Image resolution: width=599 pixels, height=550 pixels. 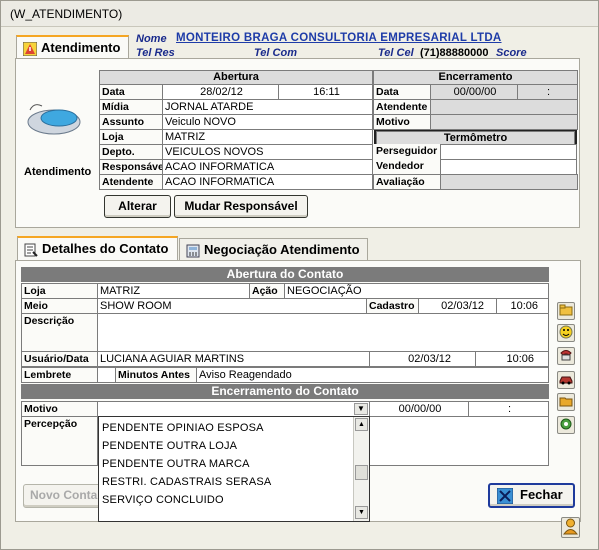 I want to click on usuario-data: 02/03/12, so click(x=422, y=359).